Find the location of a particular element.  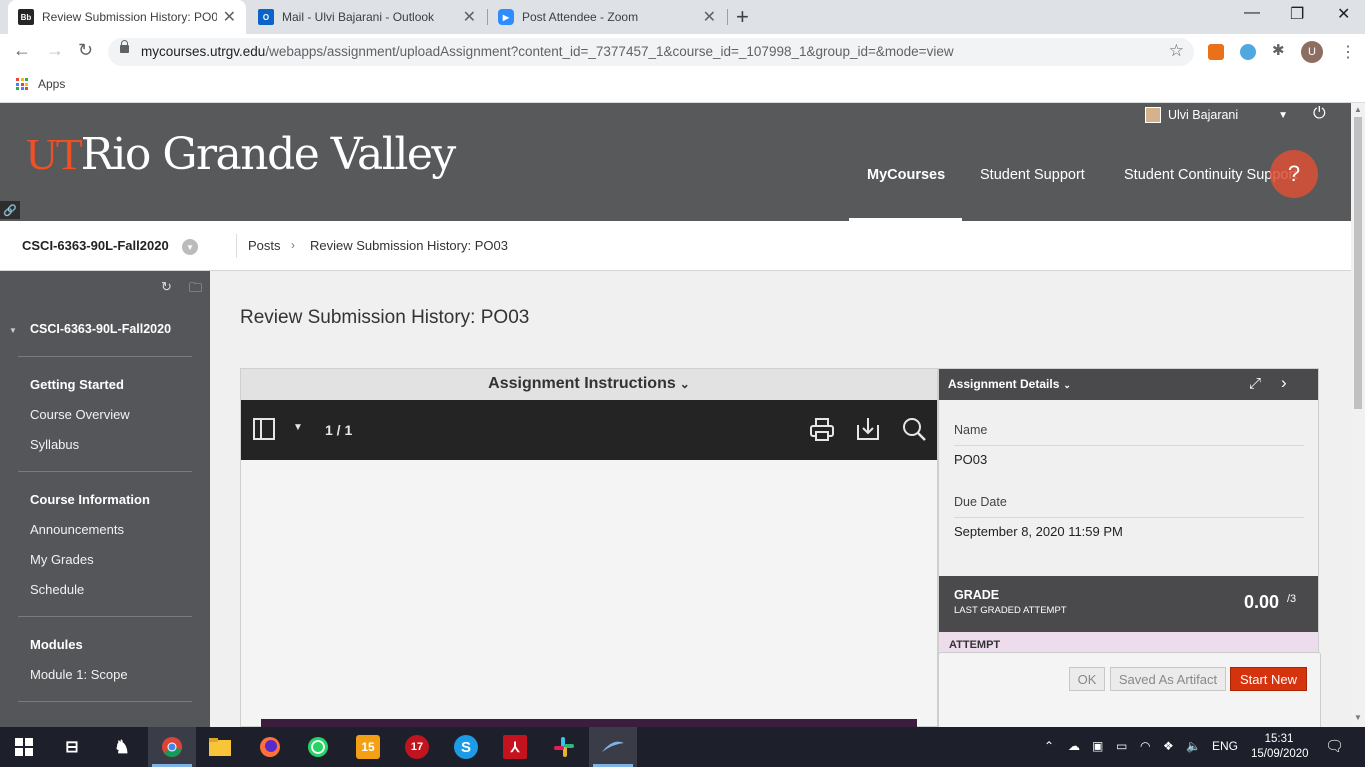

page-scrollbar: ▲ ▼ is located at coordinates (1358, 415).